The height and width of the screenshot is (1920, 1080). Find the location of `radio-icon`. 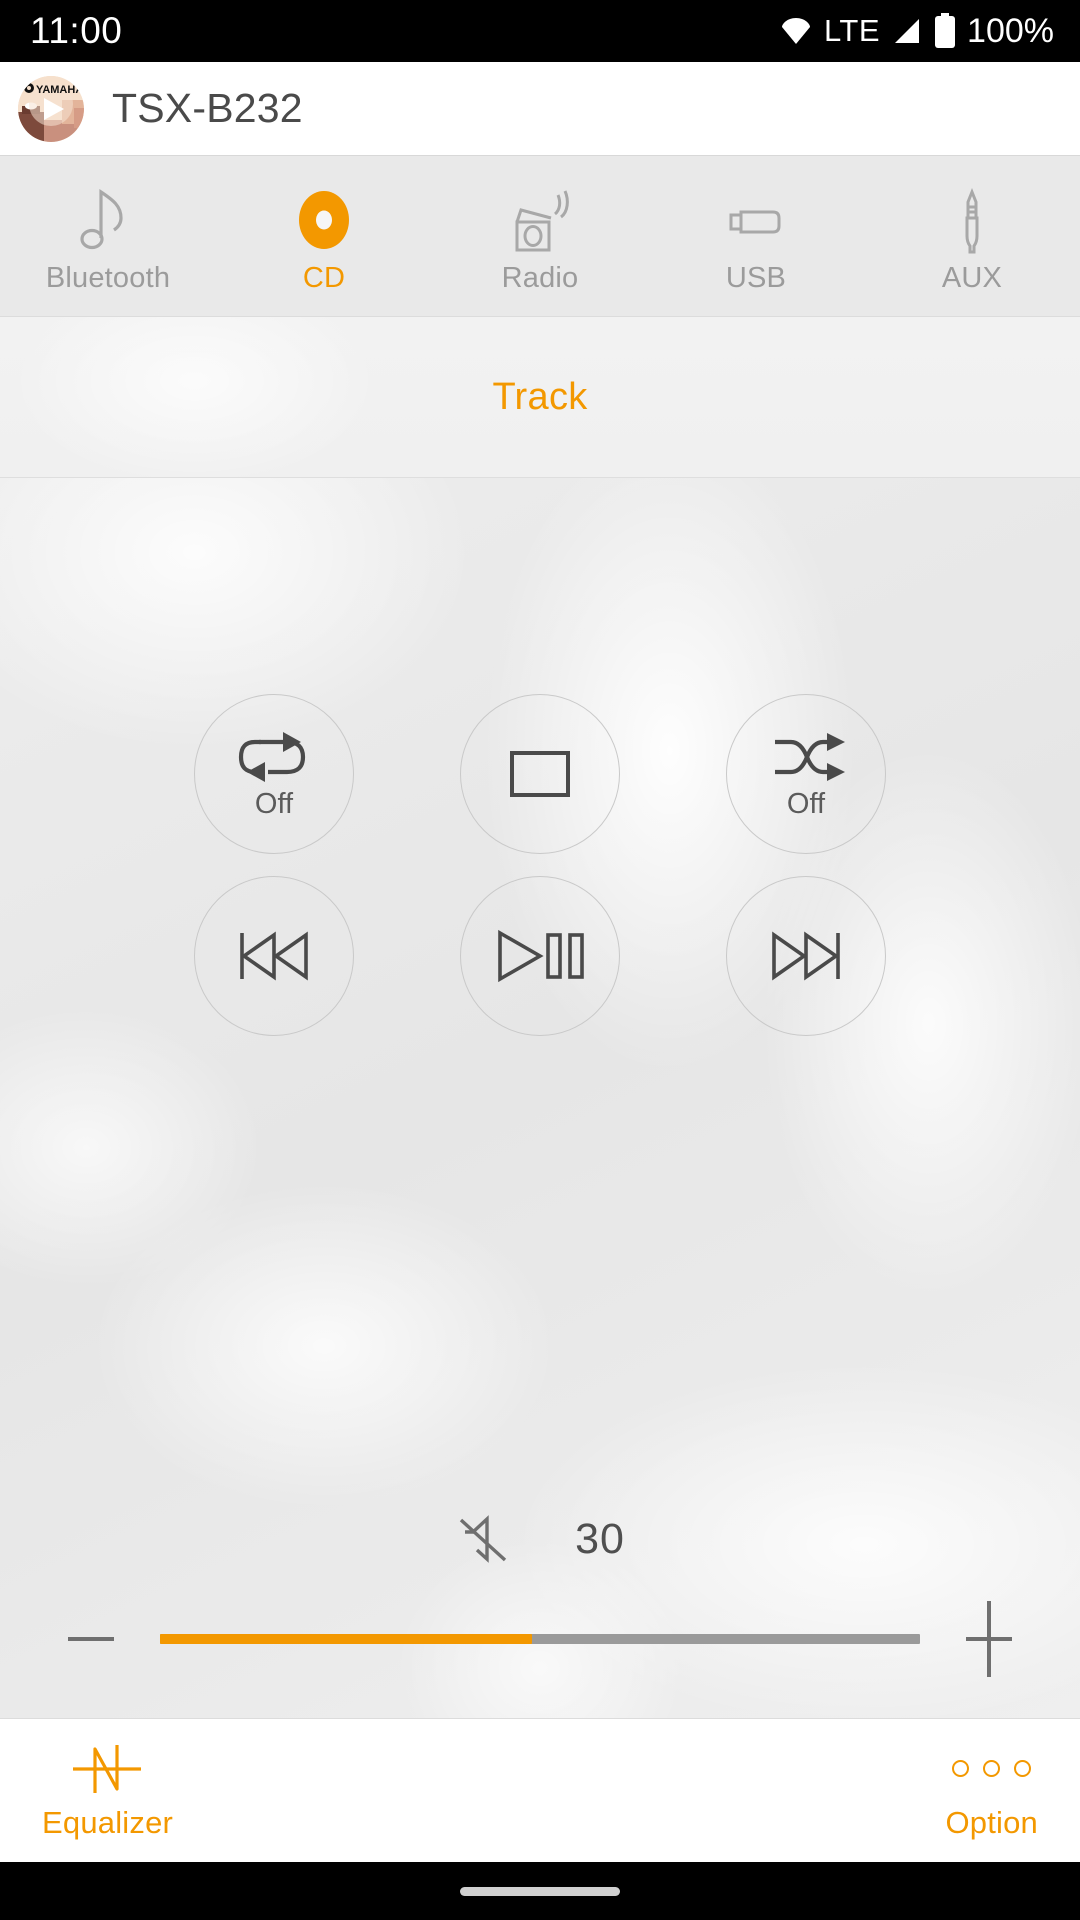

radio-icon is located at coordinates (540, 220).